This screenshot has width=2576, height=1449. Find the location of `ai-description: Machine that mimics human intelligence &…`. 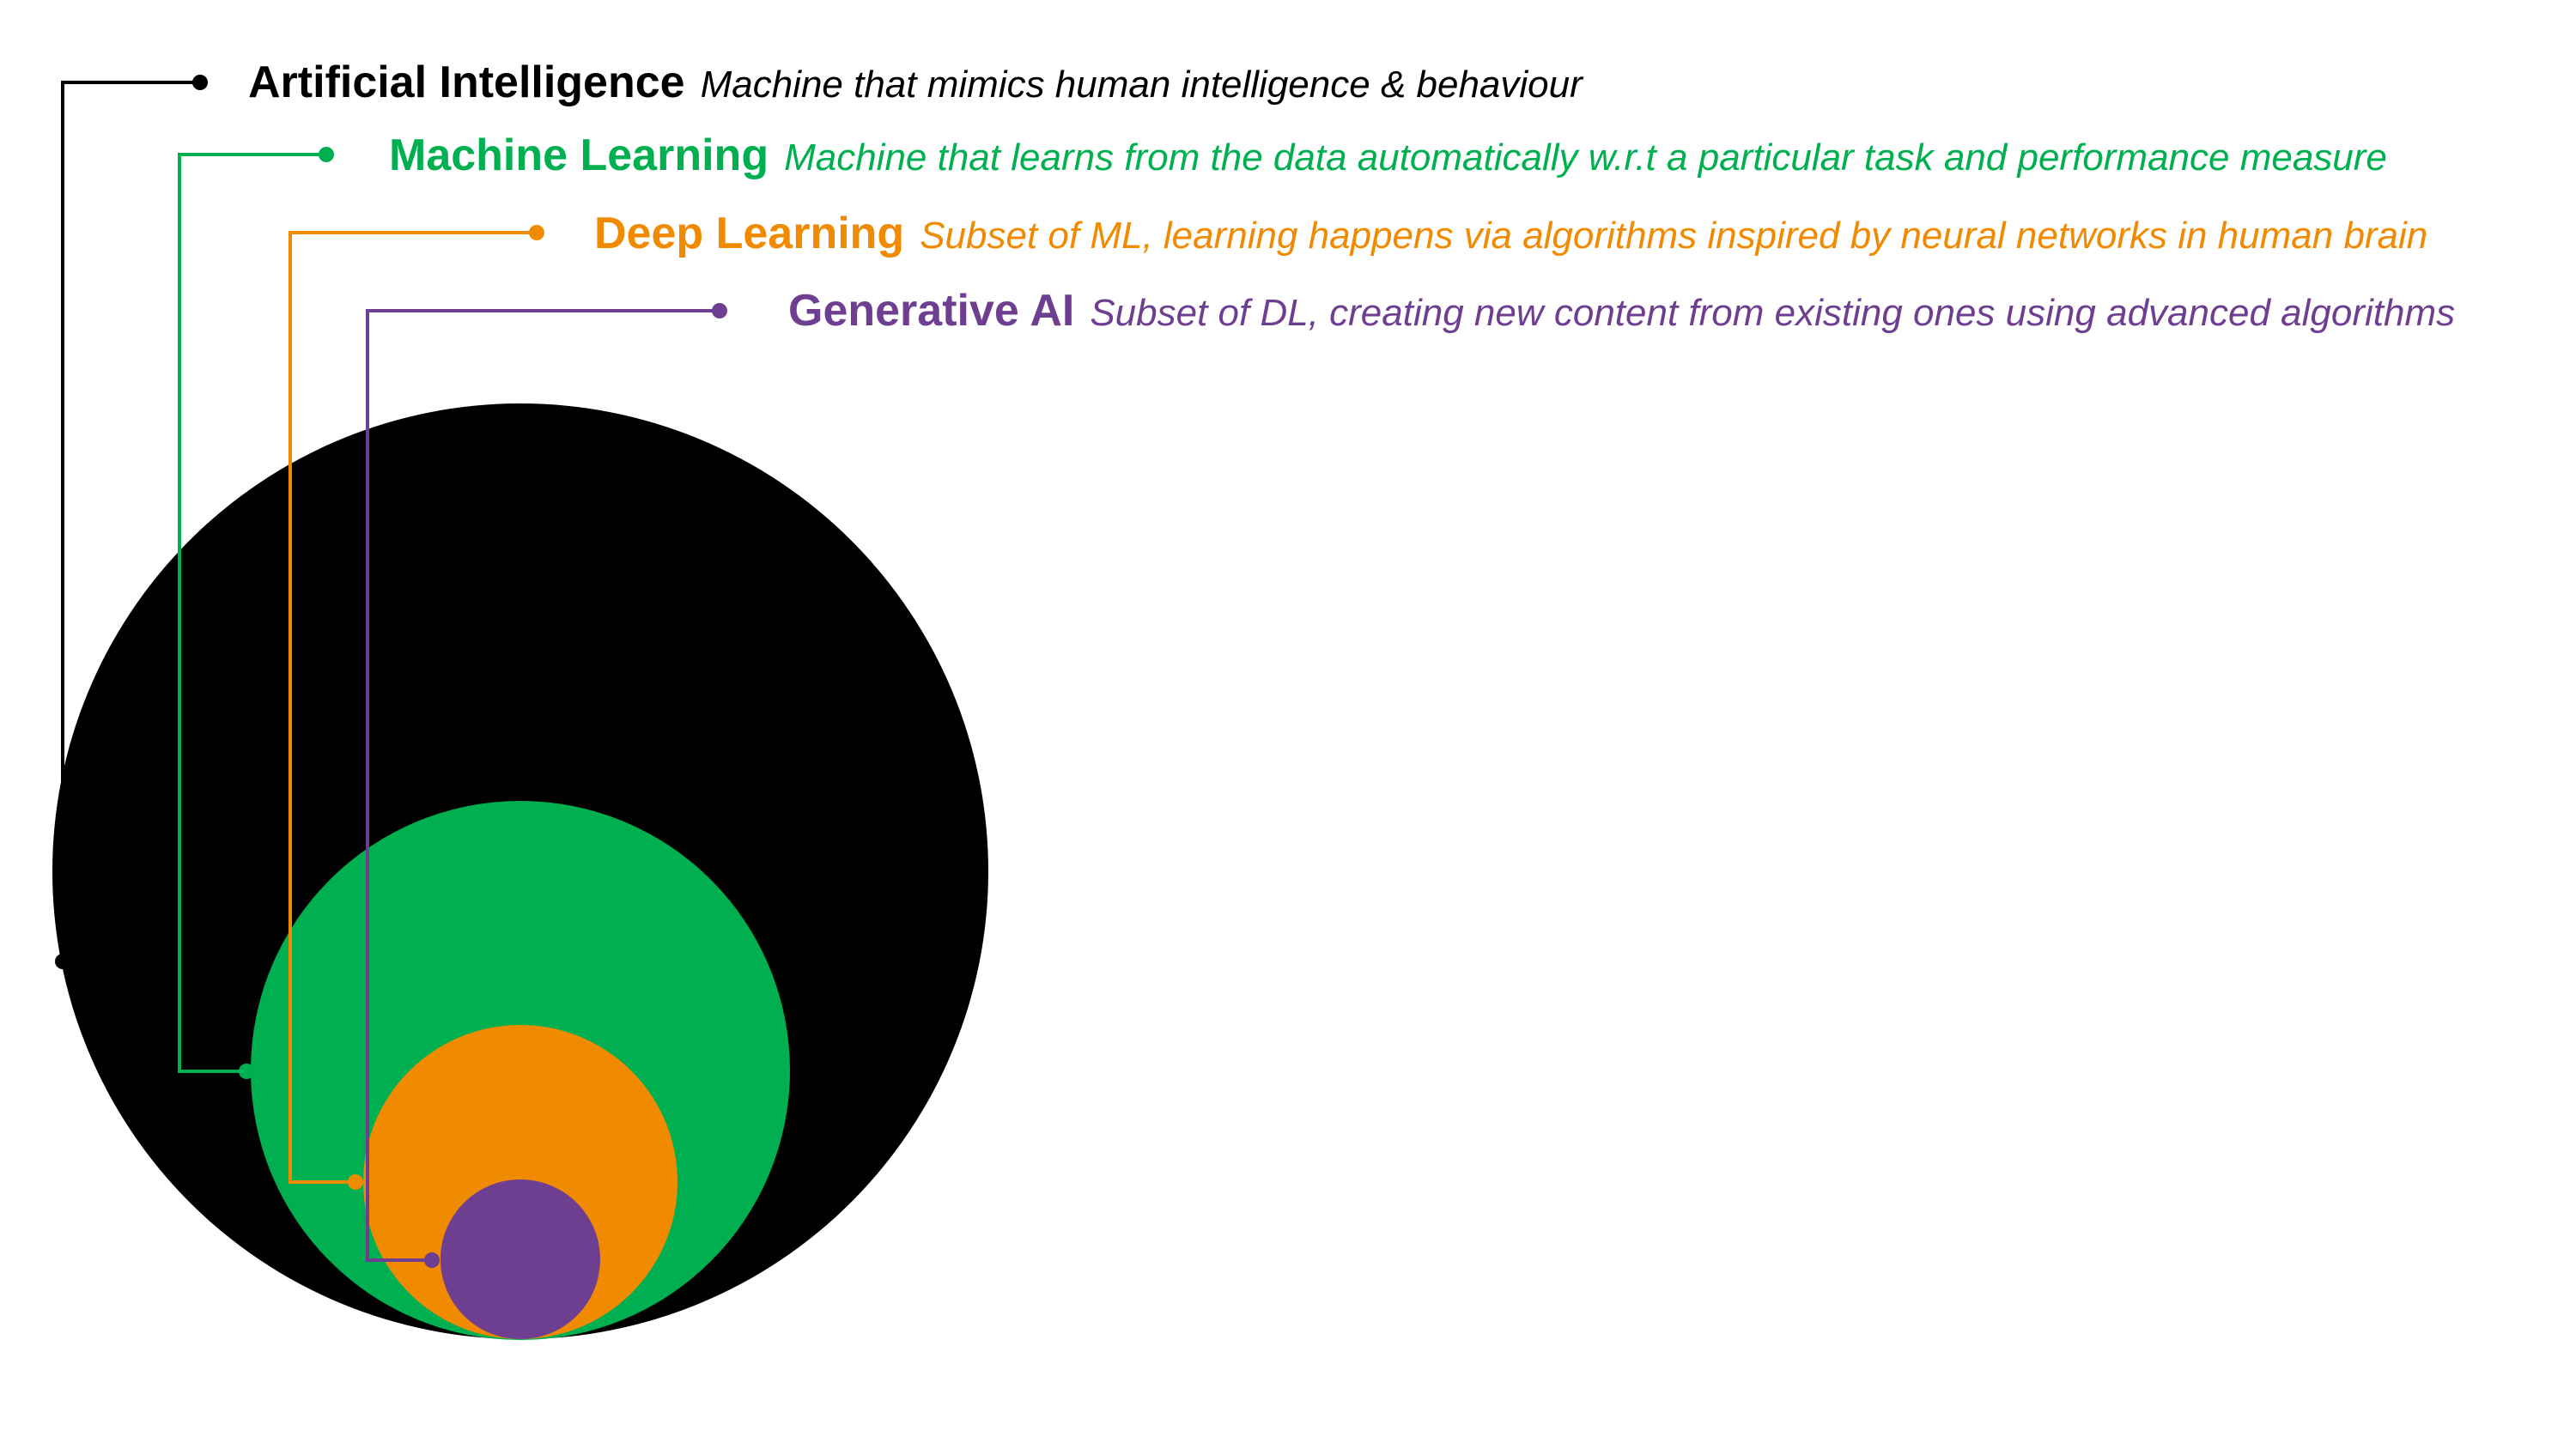

ai-description: Machine that mimics human intelligence &… is located at coordinates (1141, 85).